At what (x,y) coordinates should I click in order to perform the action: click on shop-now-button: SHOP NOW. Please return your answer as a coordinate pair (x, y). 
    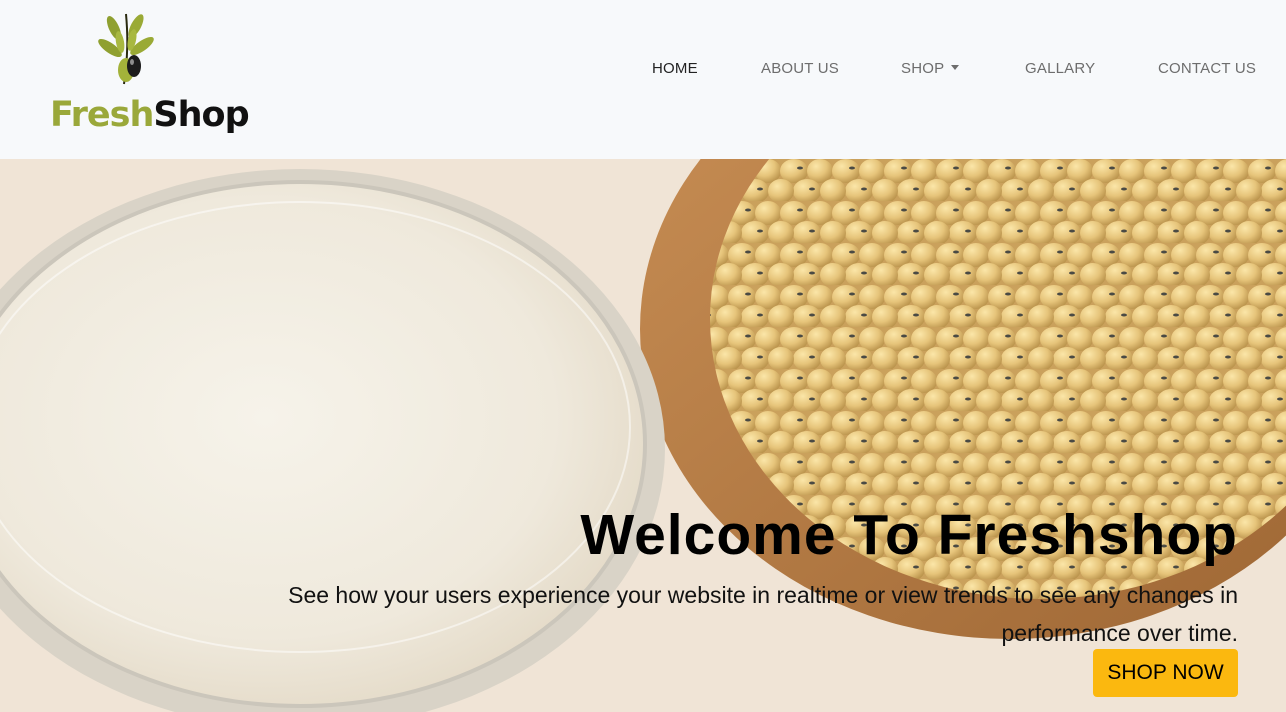
    Looking at the image, I should click on (1165, 673).